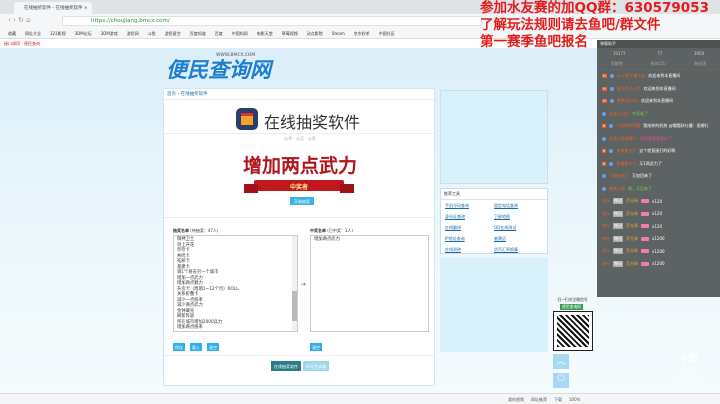 Image resolution: width=720 pixels, height=404 pixels. Describe the element at coordinates (190, 327) in the screenshot. I see `list-item: 增加两点统率` at that location.